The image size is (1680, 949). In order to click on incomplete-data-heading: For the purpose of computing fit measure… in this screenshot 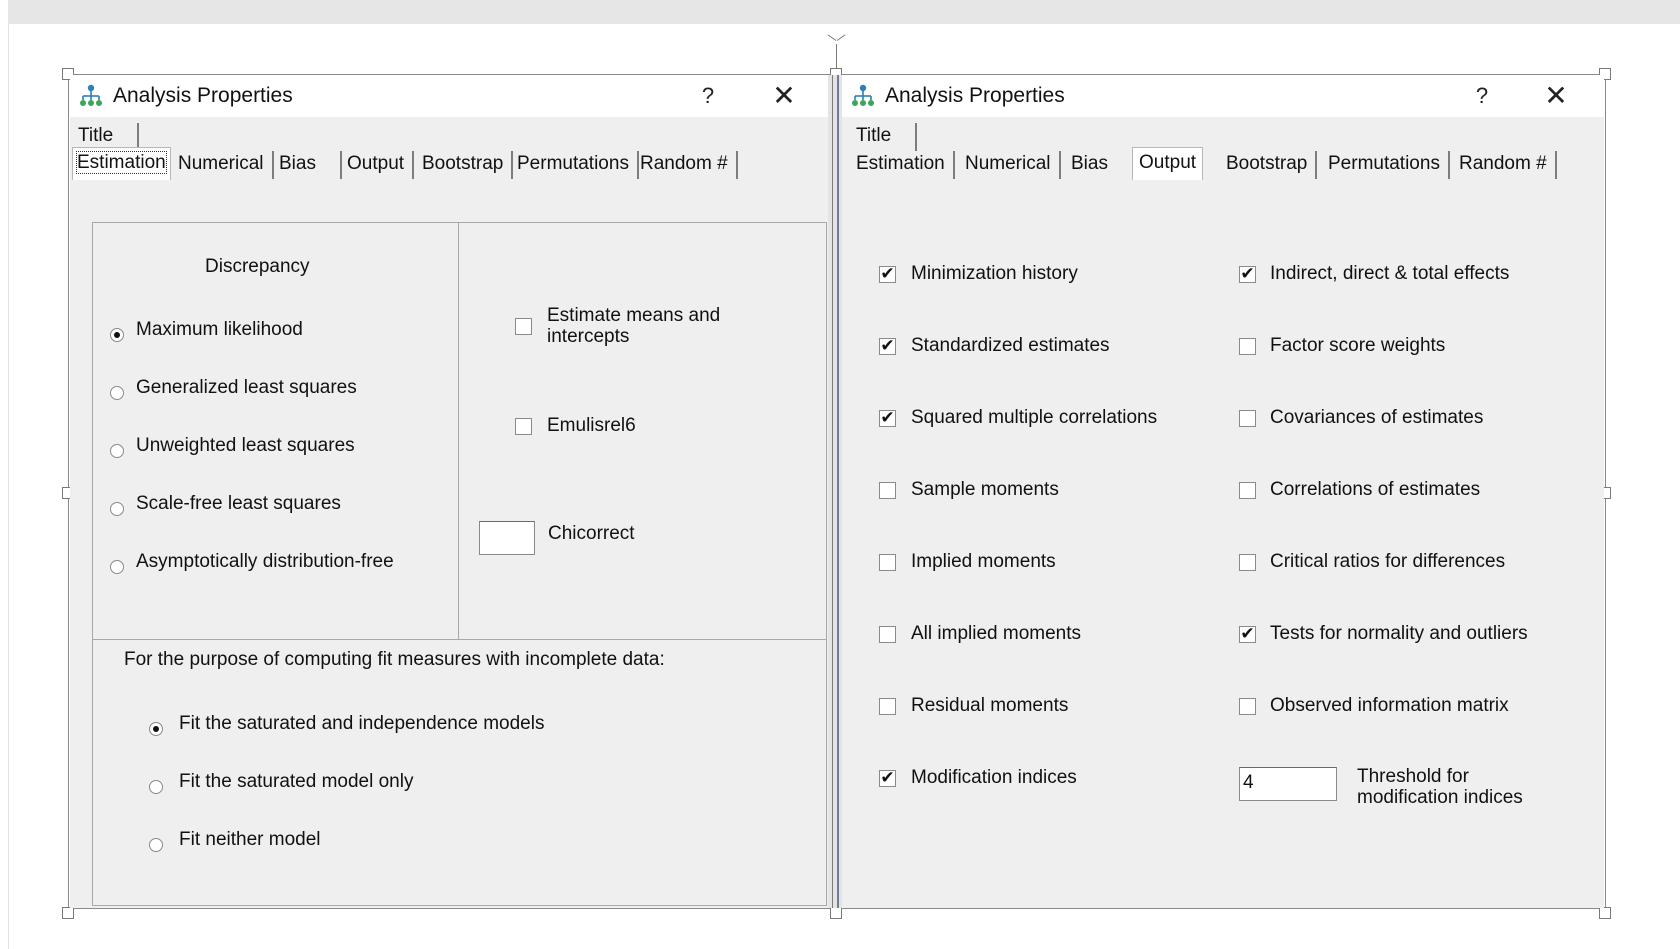, I will do `click(394, 659)`.